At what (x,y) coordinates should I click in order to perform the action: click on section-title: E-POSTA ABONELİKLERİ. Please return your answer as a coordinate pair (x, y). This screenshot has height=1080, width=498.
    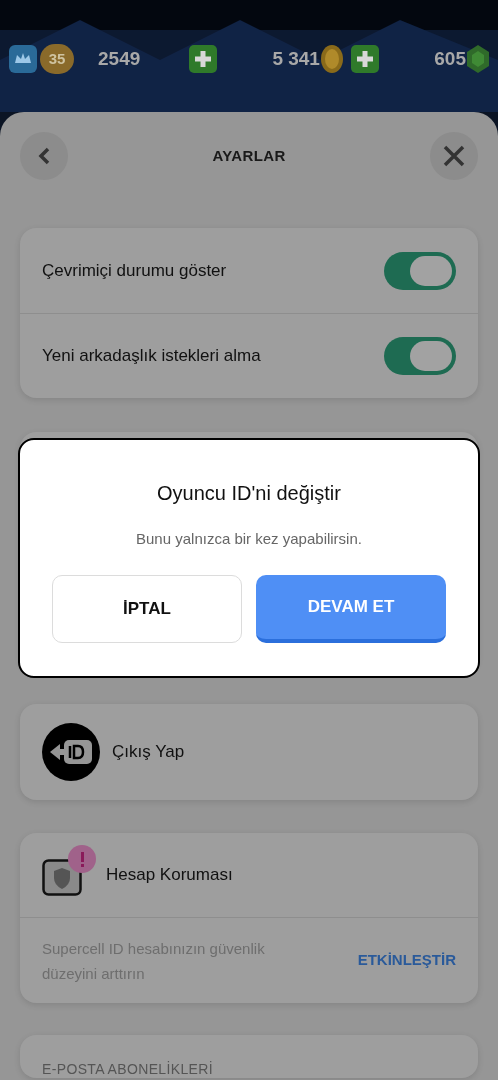
    Looking at the image, I should click on (128, 1069).